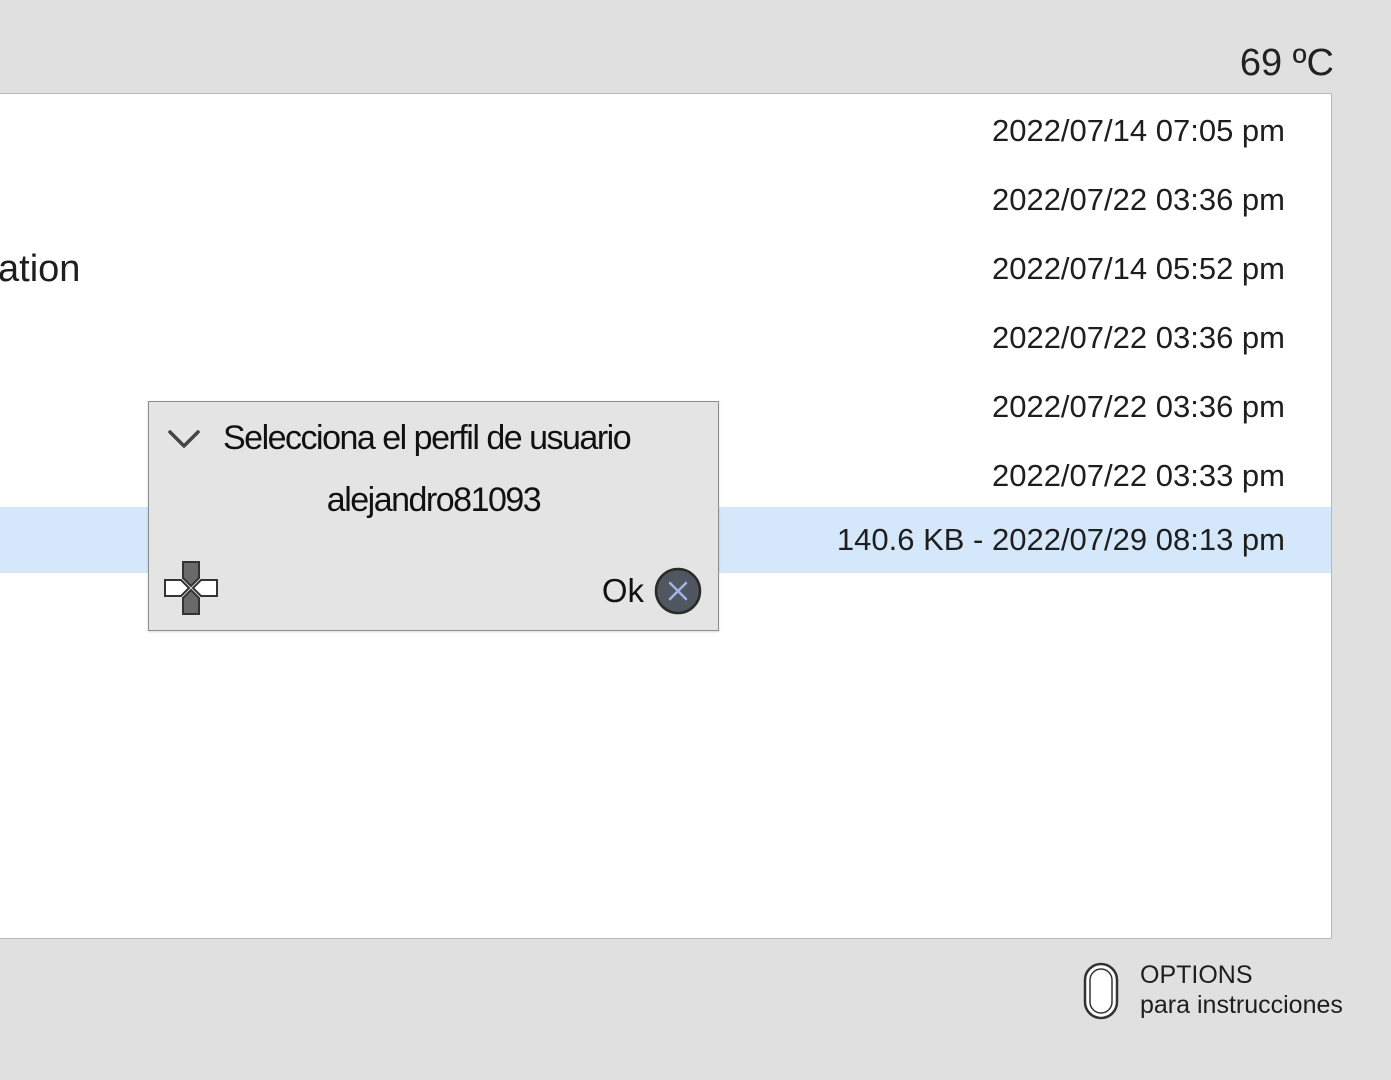  Describe the element at coordinates (622, 590) in the screenshot. I see `ok-label: Ok` at that location.